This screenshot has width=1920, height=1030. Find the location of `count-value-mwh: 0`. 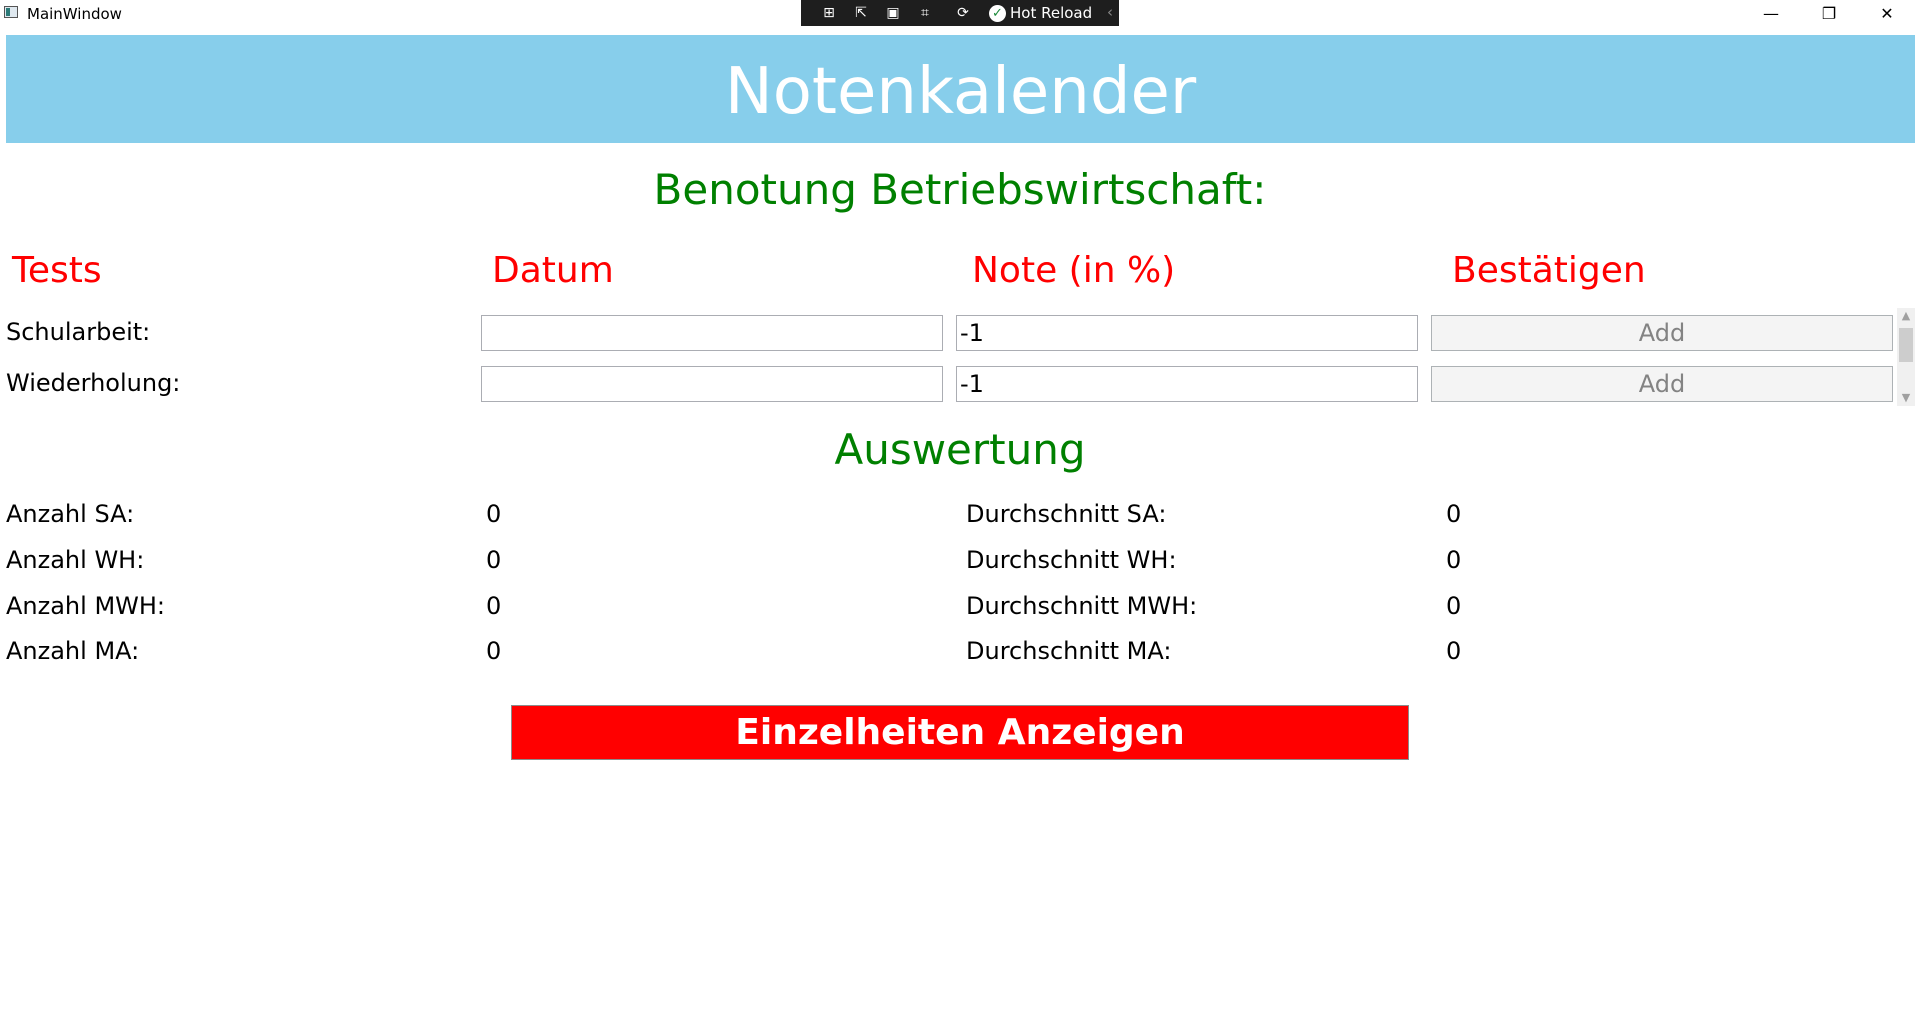

count-value-mwh: 0 is located at coordinates (494, 606).